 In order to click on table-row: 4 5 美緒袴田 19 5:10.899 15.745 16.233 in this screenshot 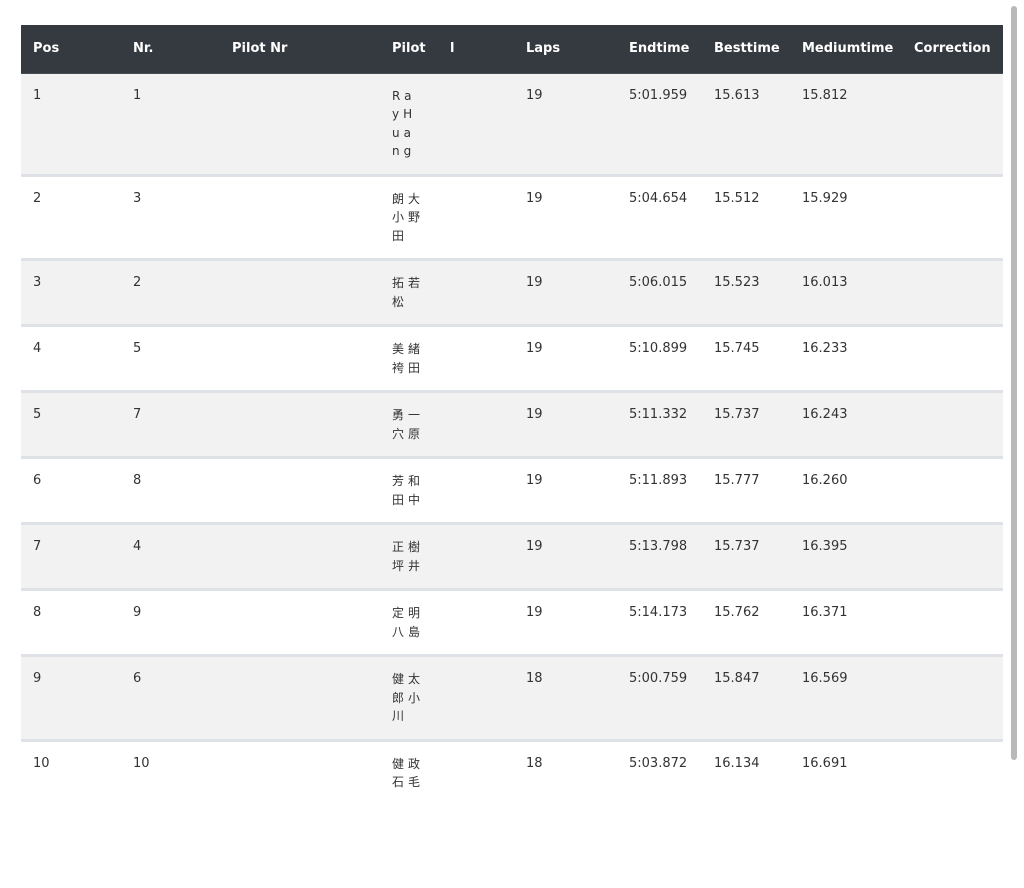, I will do `click(512, 358)`.